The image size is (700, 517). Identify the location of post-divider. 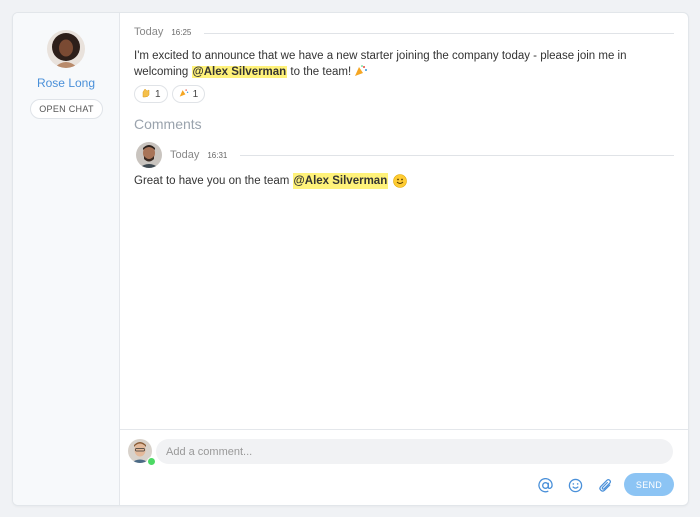
(439, 33).